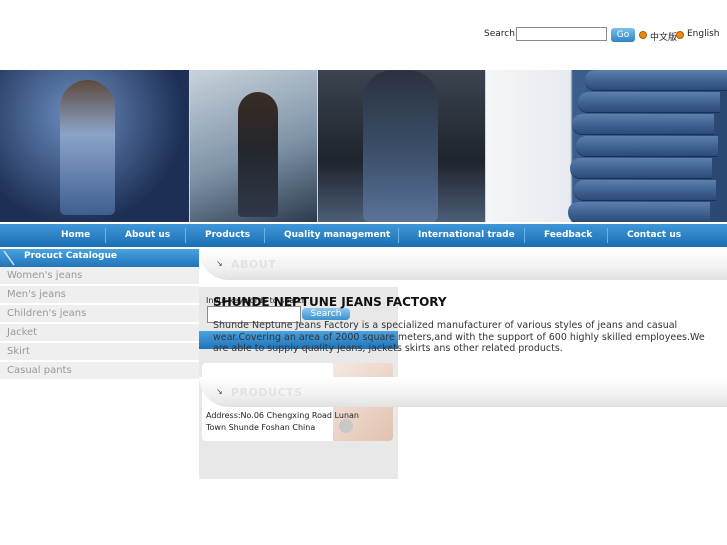 Image resolution: width=727 pixels, height=545 pixels. Describe the element at coordinates (99, 314) in the screenshot. I see `category-childrens-jeans: Children's jeans` at that location.